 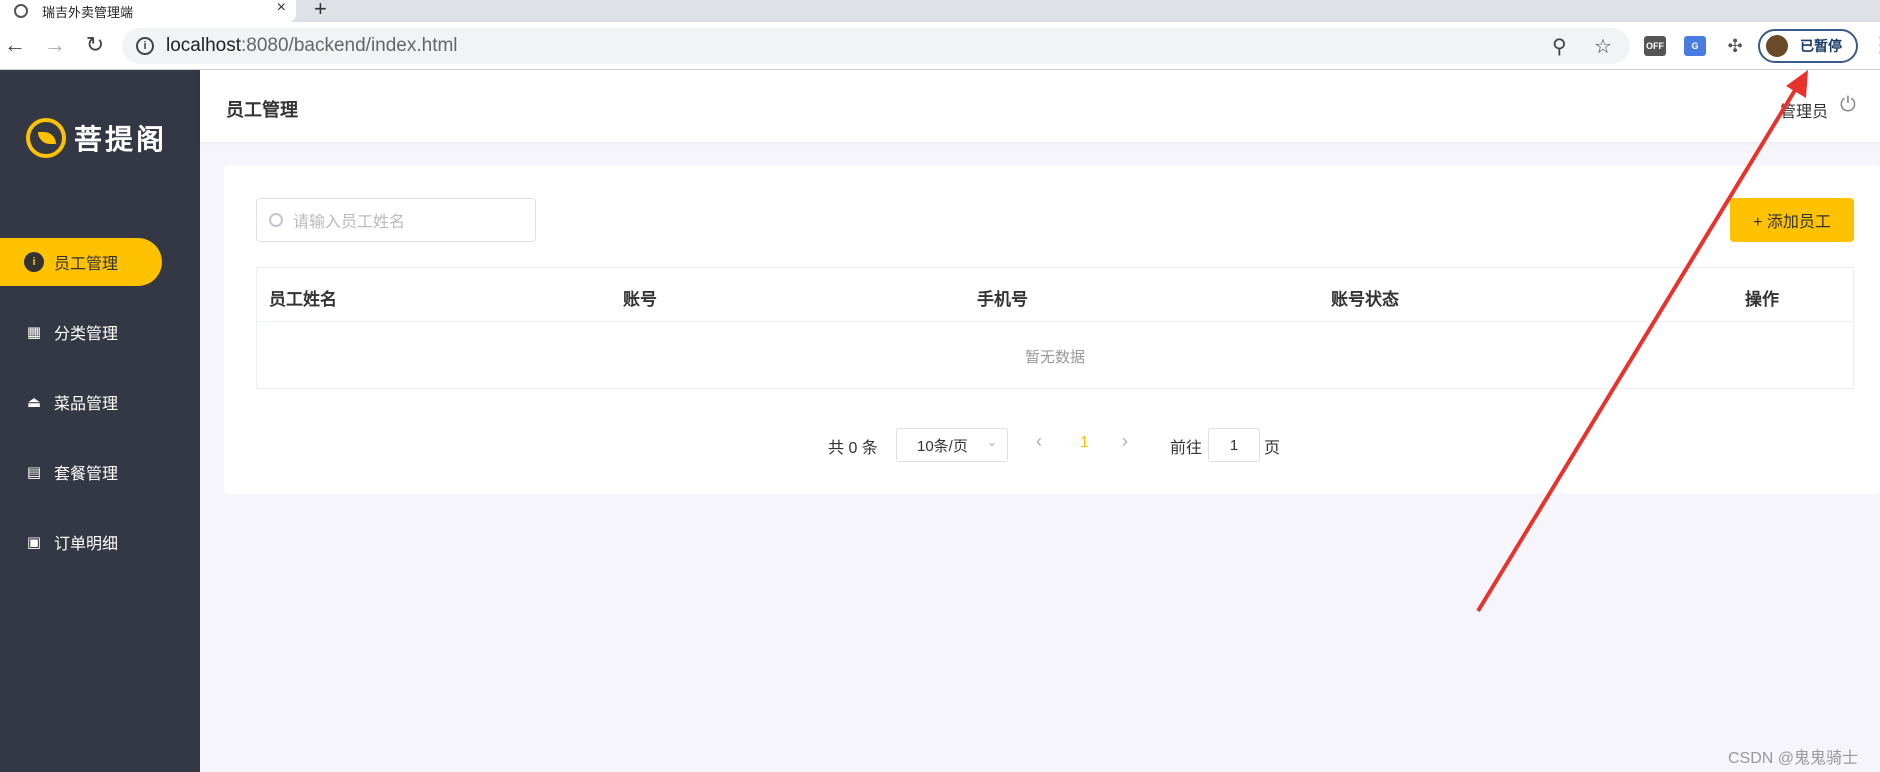 I want to click on zoom-icon: ⚲, so click(x=1559, y=46).